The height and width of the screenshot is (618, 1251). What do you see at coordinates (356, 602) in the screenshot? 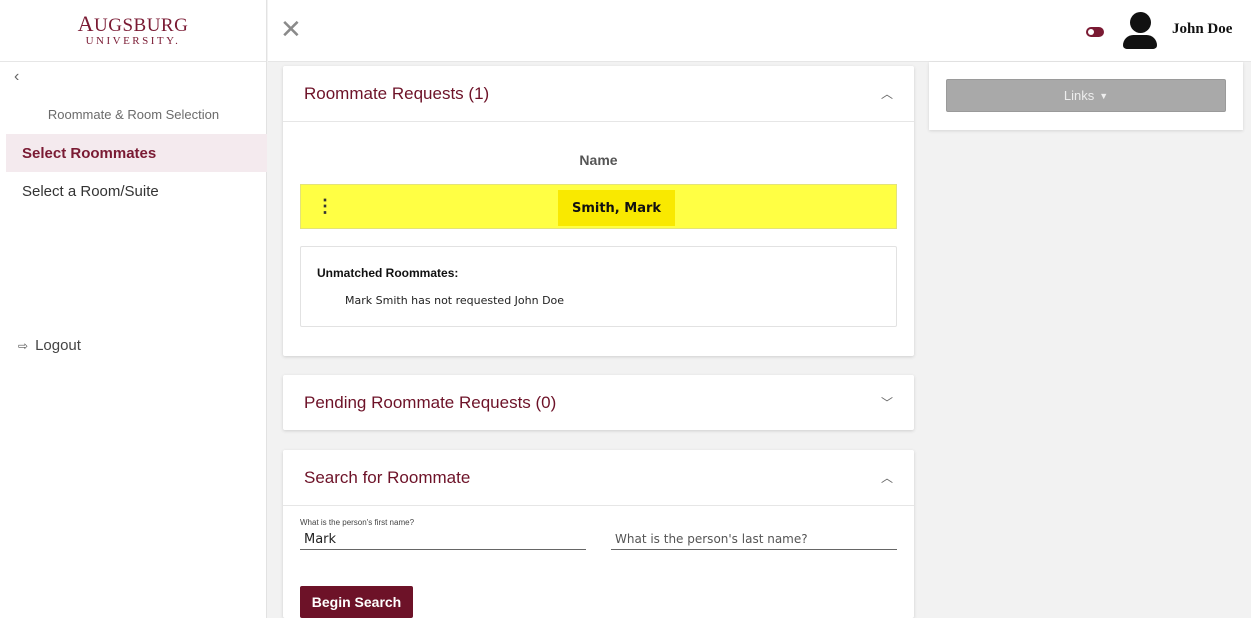
I see `begin-search-button: Begin Search` at bounding box center [356, 602].